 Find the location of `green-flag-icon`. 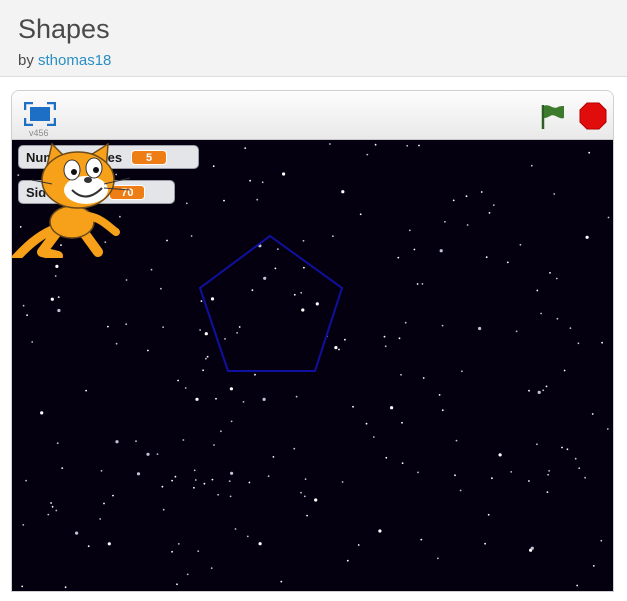

green-flag-icon is located at coordinates (552, 117).